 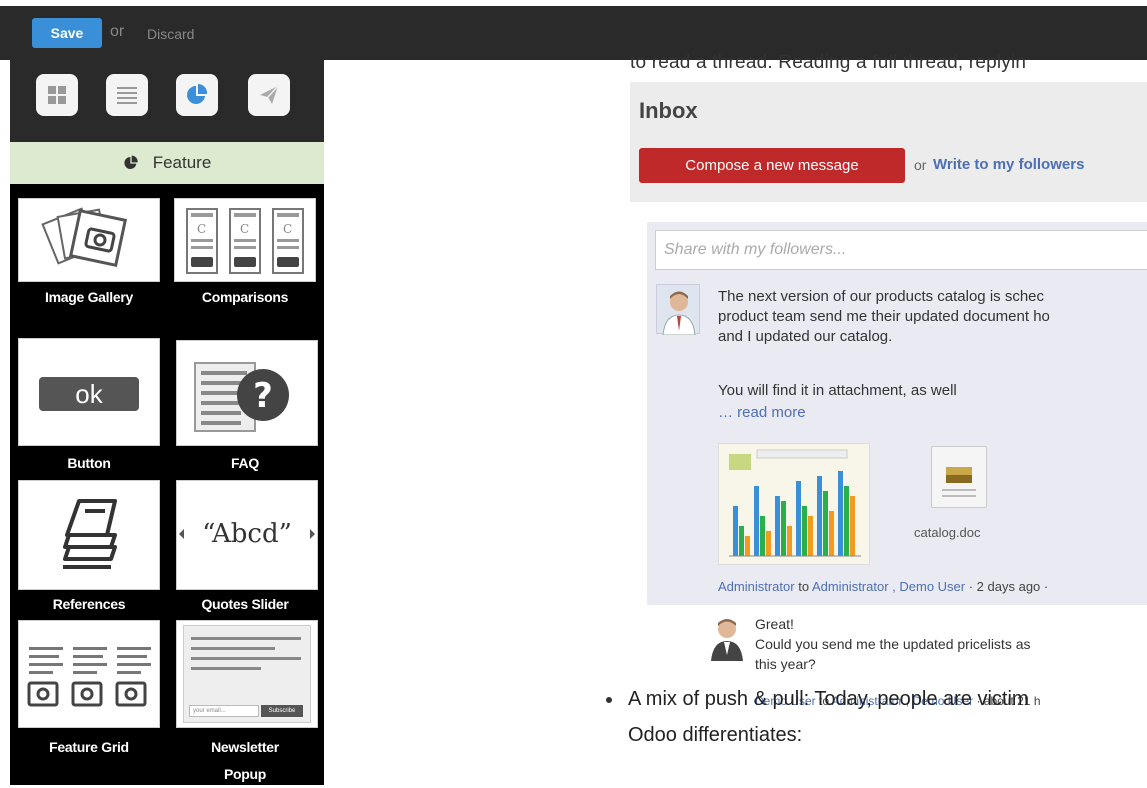 What do you see at coordinates (181, 534) in the screenshot?
I see `chevron-left-icon` at bounding box center [181, 534].